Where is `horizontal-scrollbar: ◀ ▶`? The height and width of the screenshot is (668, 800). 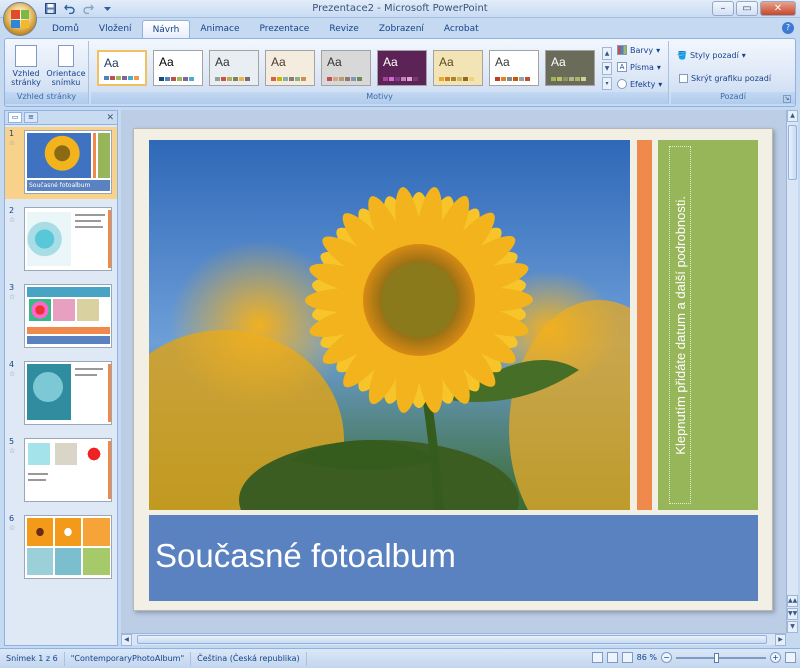 horizontal-scrollbar: ◀ ▶ is located at coordinates (453, 639).